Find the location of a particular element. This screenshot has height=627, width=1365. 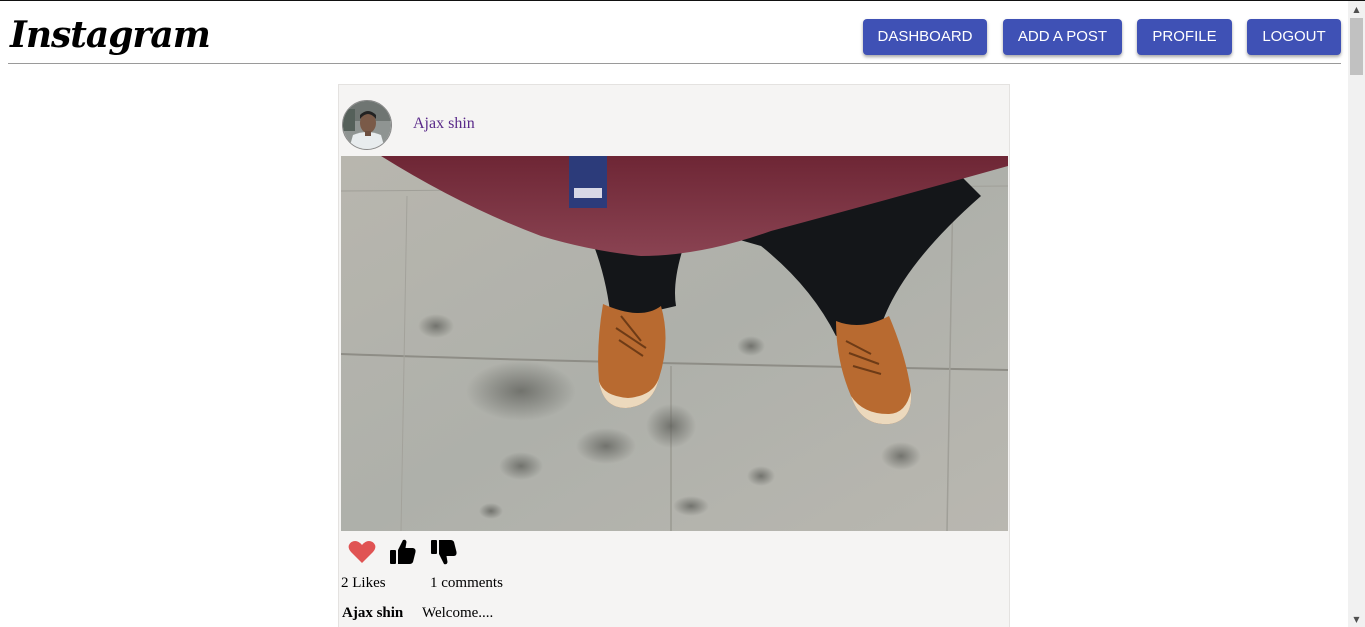

caption-author: Ajax shin is located at coordinates (373, 613).